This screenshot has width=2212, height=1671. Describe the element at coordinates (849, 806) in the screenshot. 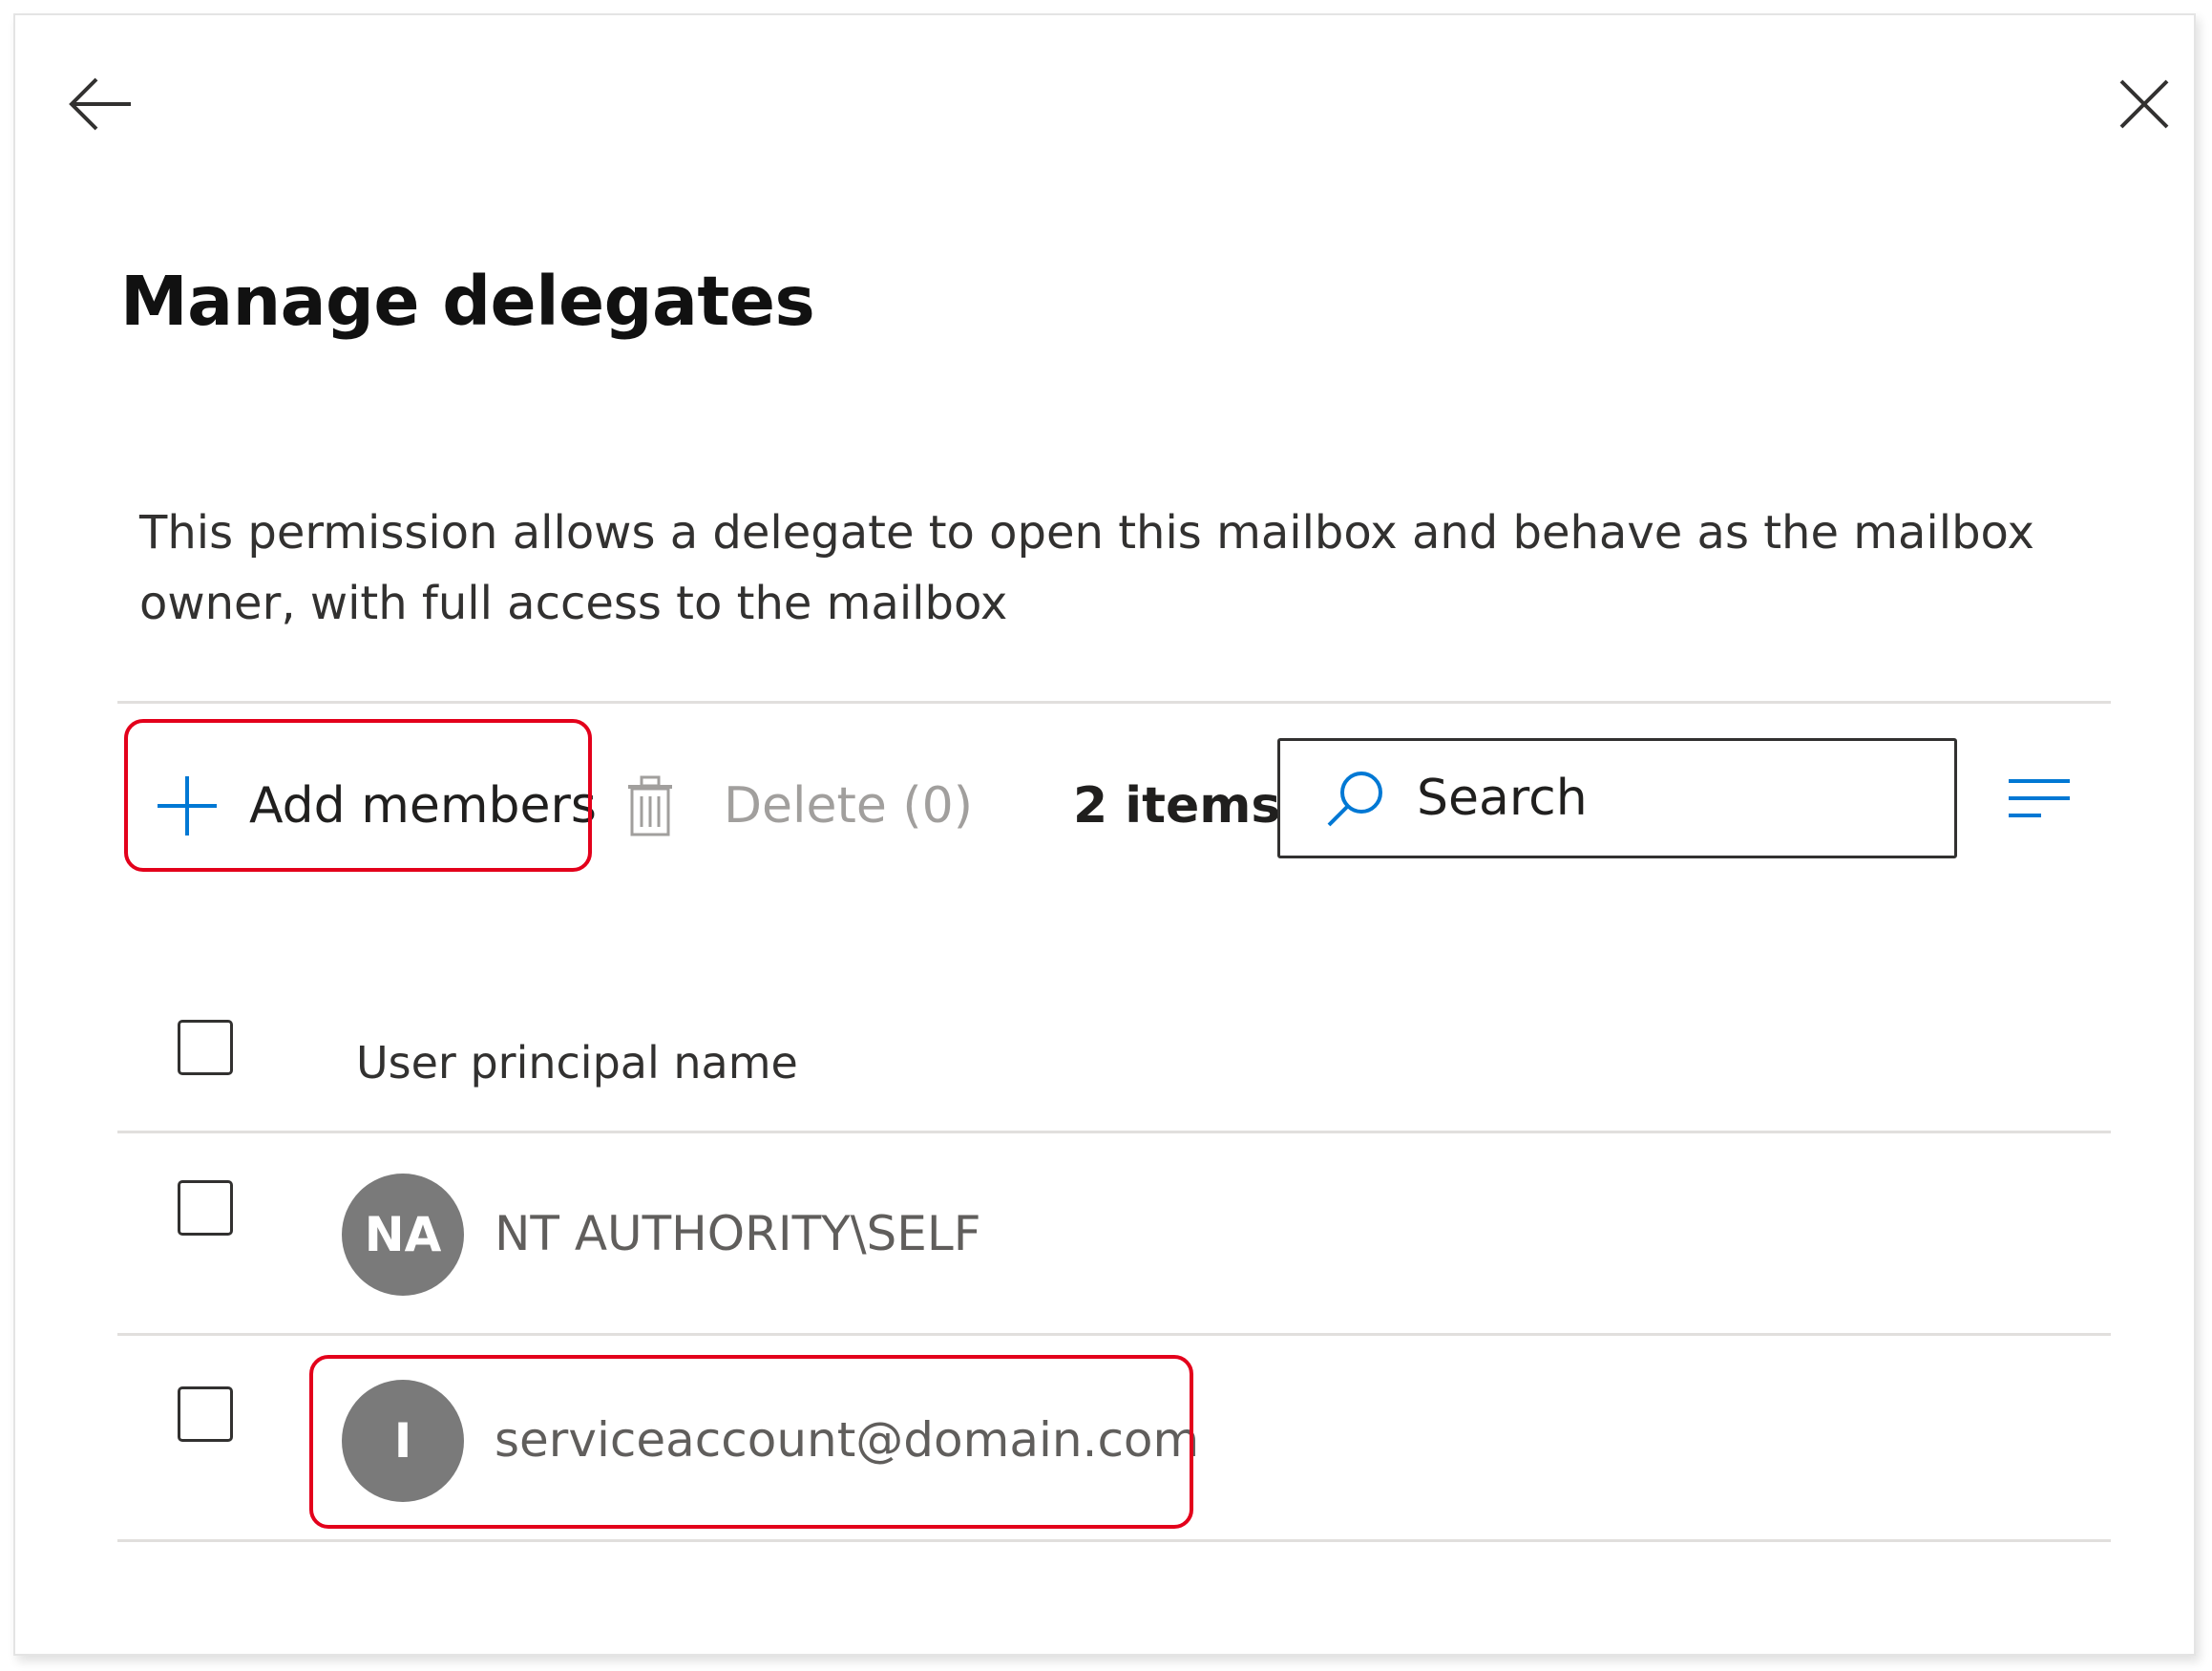

I see `delete-label: Delete (0)` at that location.